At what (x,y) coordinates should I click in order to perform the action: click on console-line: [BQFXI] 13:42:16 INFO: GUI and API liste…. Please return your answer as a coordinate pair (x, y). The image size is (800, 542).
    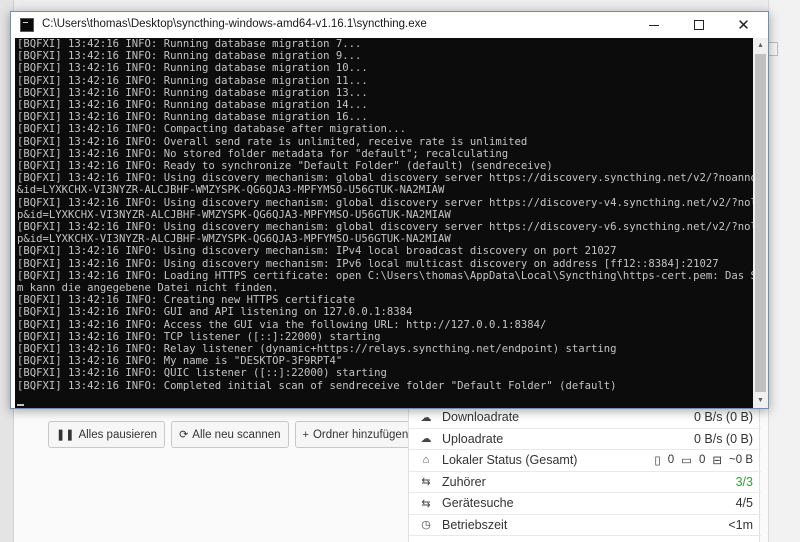
    Looking at the image, I should click on (215, 312).